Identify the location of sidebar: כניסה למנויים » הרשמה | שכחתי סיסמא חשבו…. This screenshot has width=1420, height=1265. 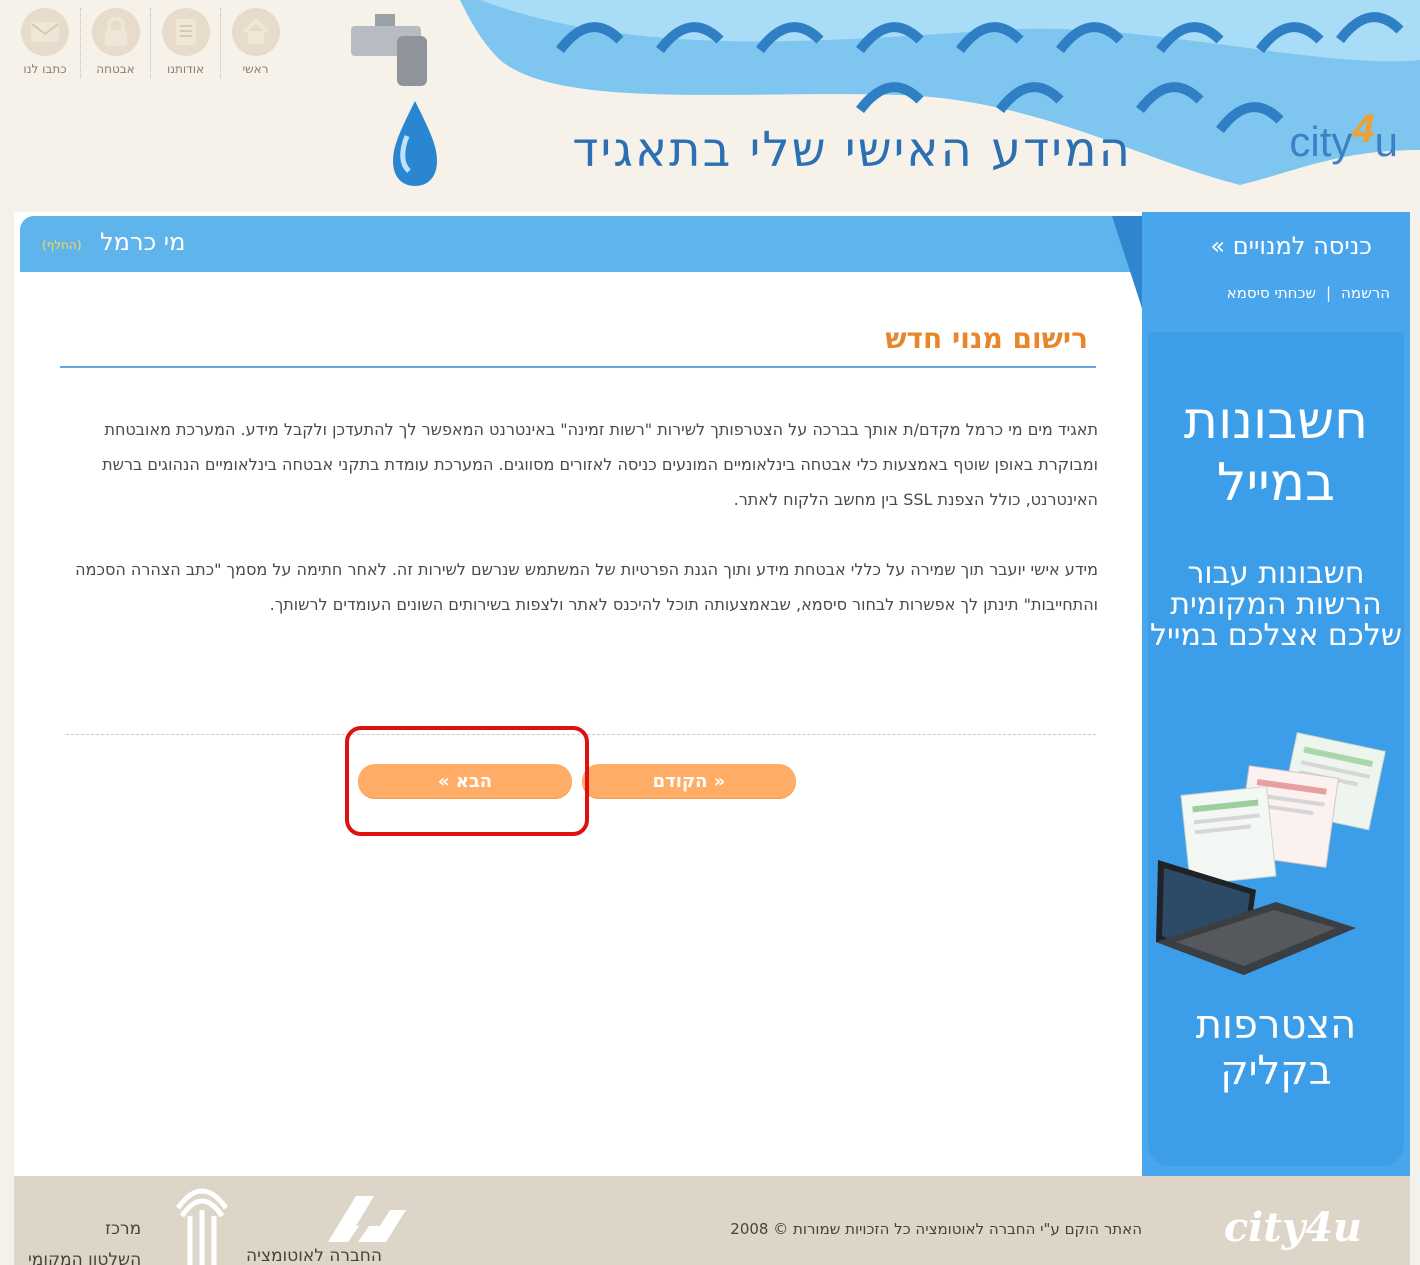
(1276, 694).